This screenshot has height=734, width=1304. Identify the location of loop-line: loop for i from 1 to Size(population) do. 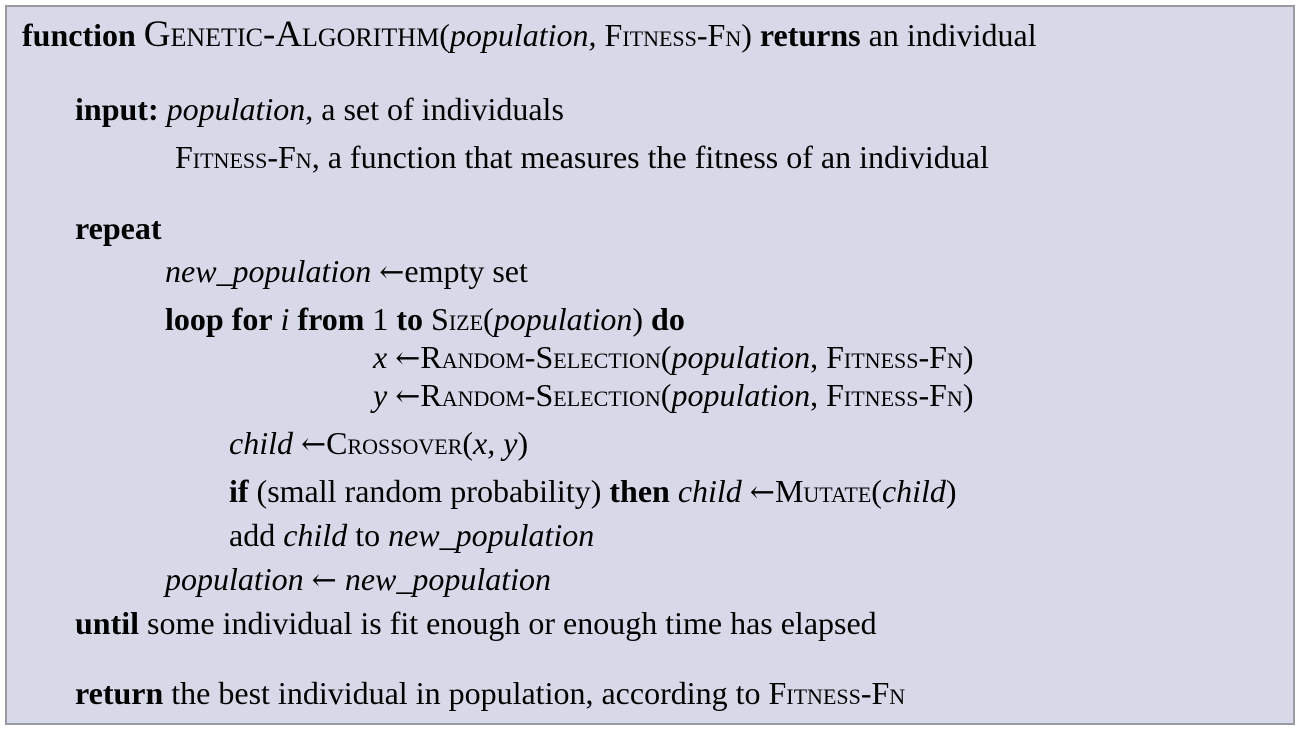
(425, 319).